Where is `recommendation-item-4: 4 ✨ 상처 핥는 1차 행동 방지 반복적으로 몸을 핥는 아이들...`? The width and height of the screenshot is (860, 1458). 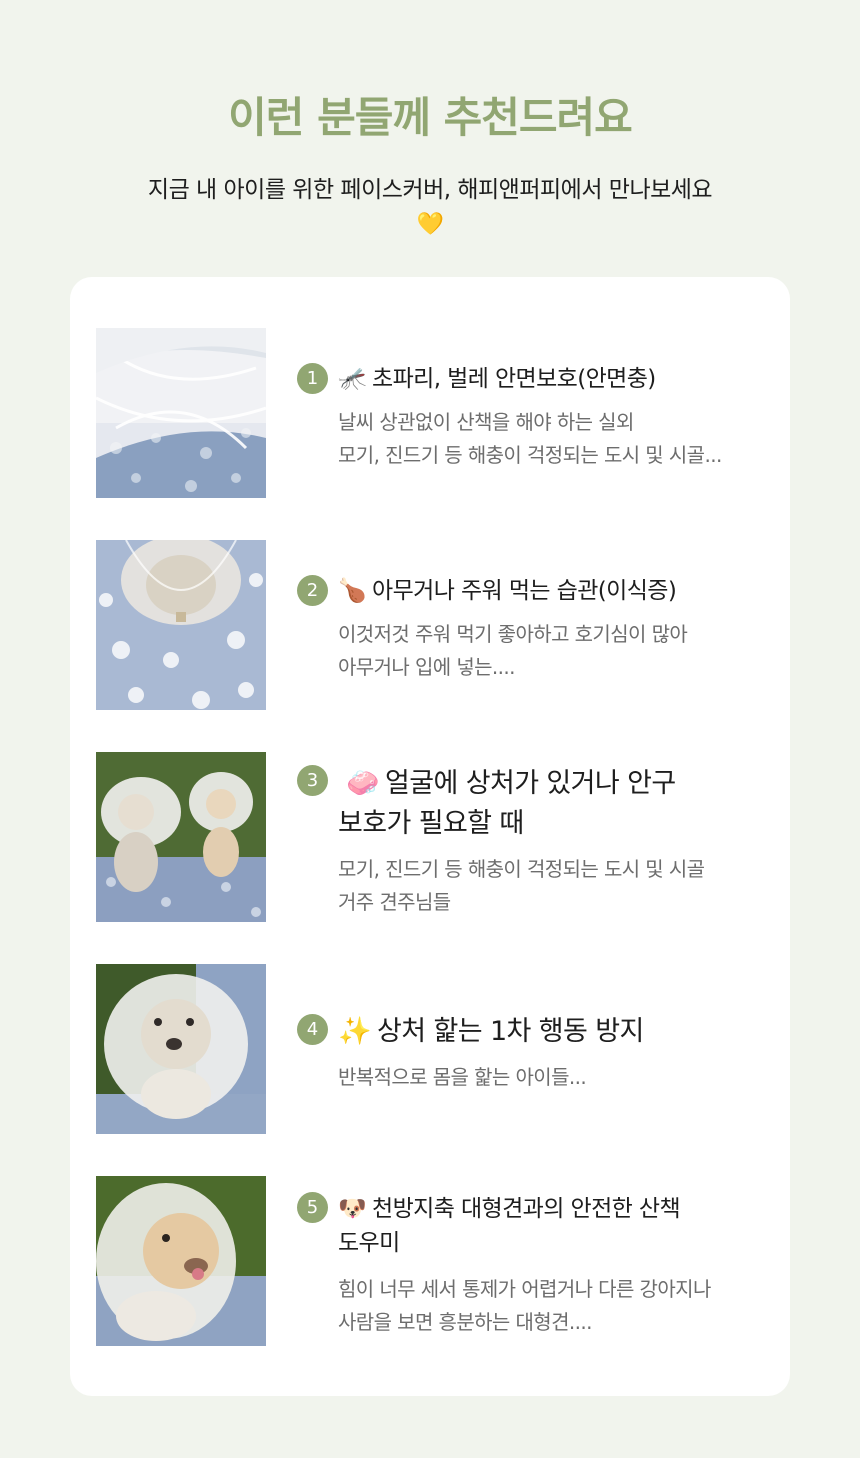 recommendation-item-4: 4 ✨ 상처 핥는 1차 행동 방지 반복적으로 몸을 핥는 아이들... is located at coordinates (431, 1049).